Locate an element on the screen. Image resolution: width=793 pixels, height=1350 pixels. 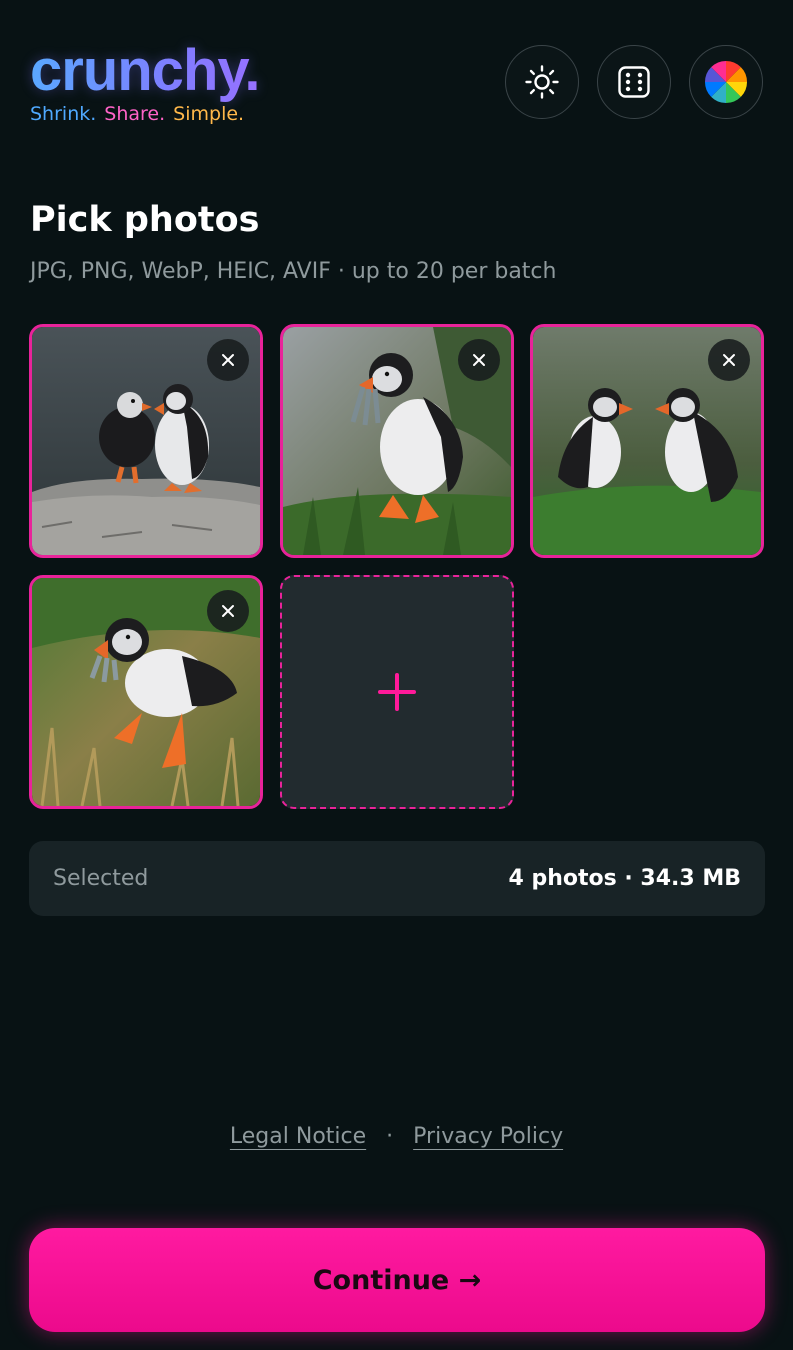
brand-logo: crunchy. Shrink. Share. Simple. is located at coordinates (160, 83).